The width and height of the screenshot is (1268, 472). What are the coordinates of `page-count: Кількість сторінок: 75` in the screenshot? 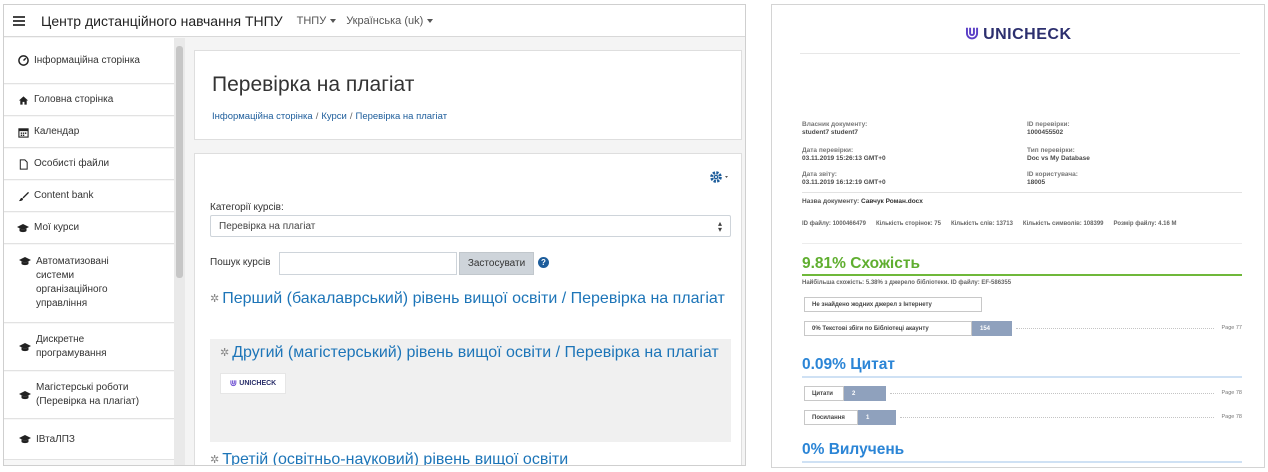 It's located at (908, 224).